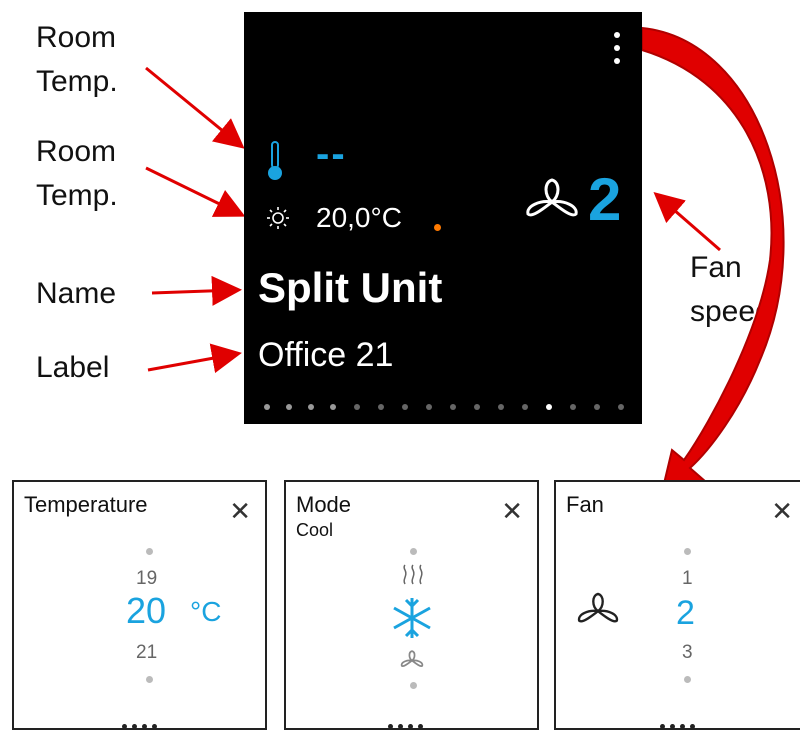  What do you see at coordinates (687, 652) in the screenshot?
I see `fan-next: 3` at bounding box center [687, 652].